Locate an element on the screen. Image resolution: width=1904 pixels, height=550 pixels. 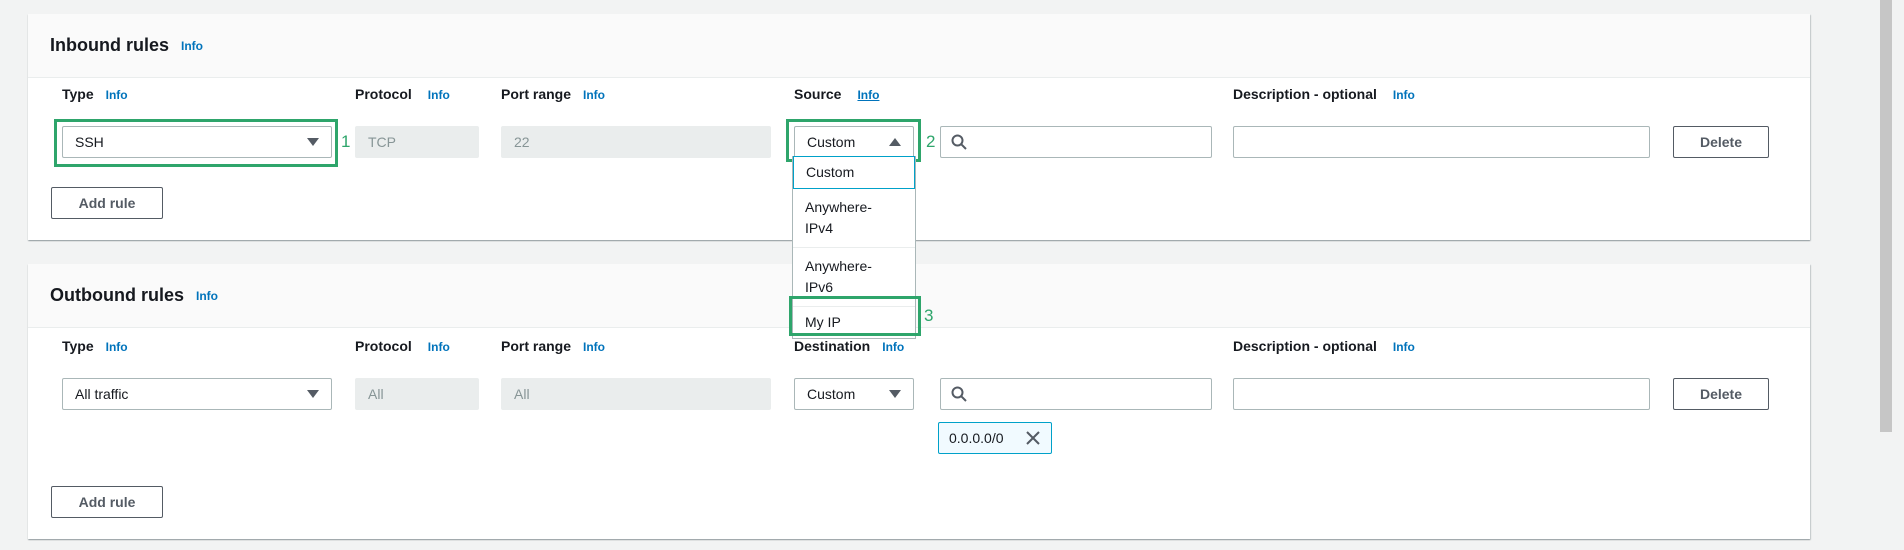
cidr-token-label: 0.0.0.0/0 is located at coordinates (976, 438).